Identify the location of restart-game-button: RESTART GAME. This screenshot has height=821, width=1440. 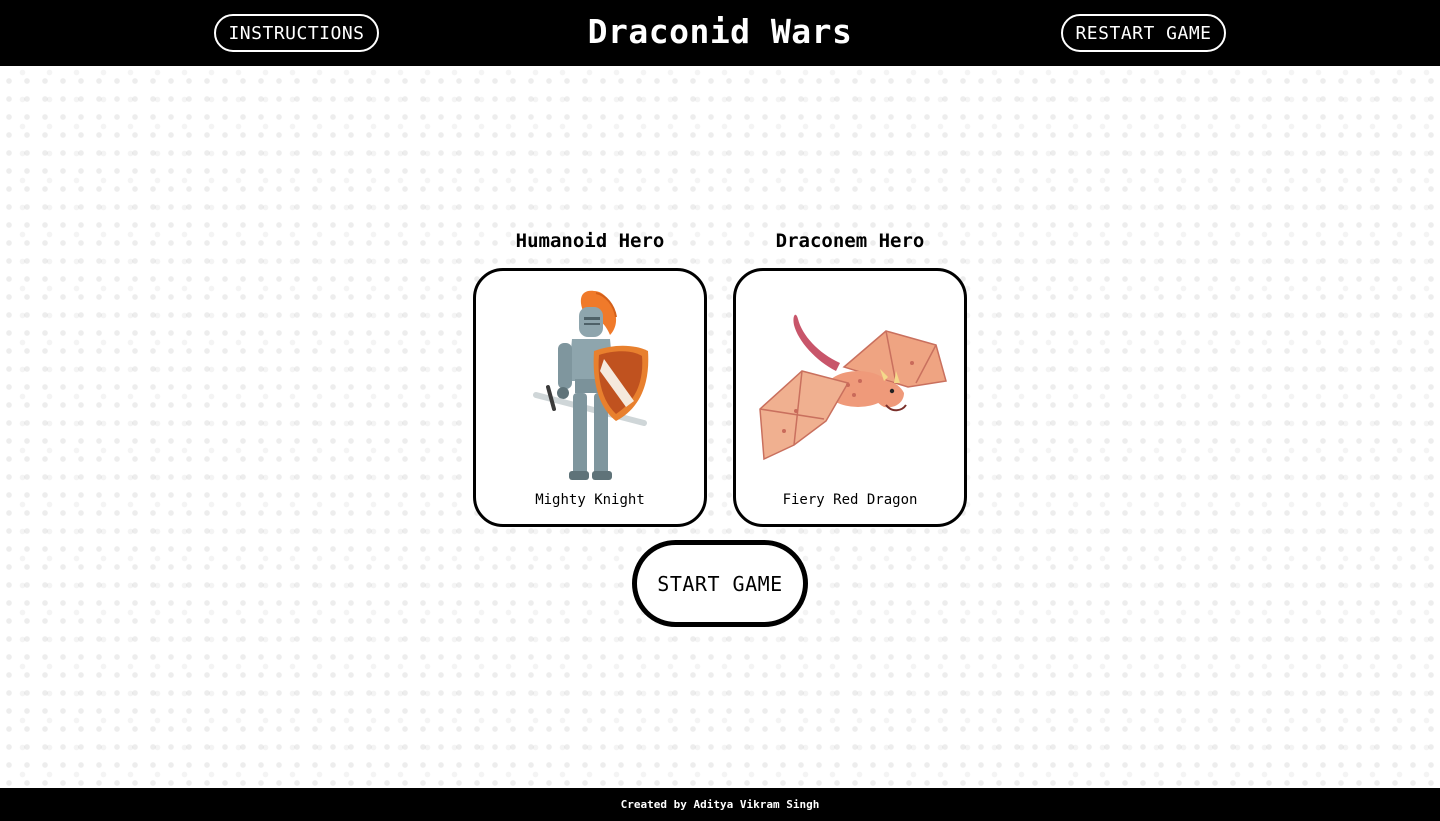
(1143, 33).